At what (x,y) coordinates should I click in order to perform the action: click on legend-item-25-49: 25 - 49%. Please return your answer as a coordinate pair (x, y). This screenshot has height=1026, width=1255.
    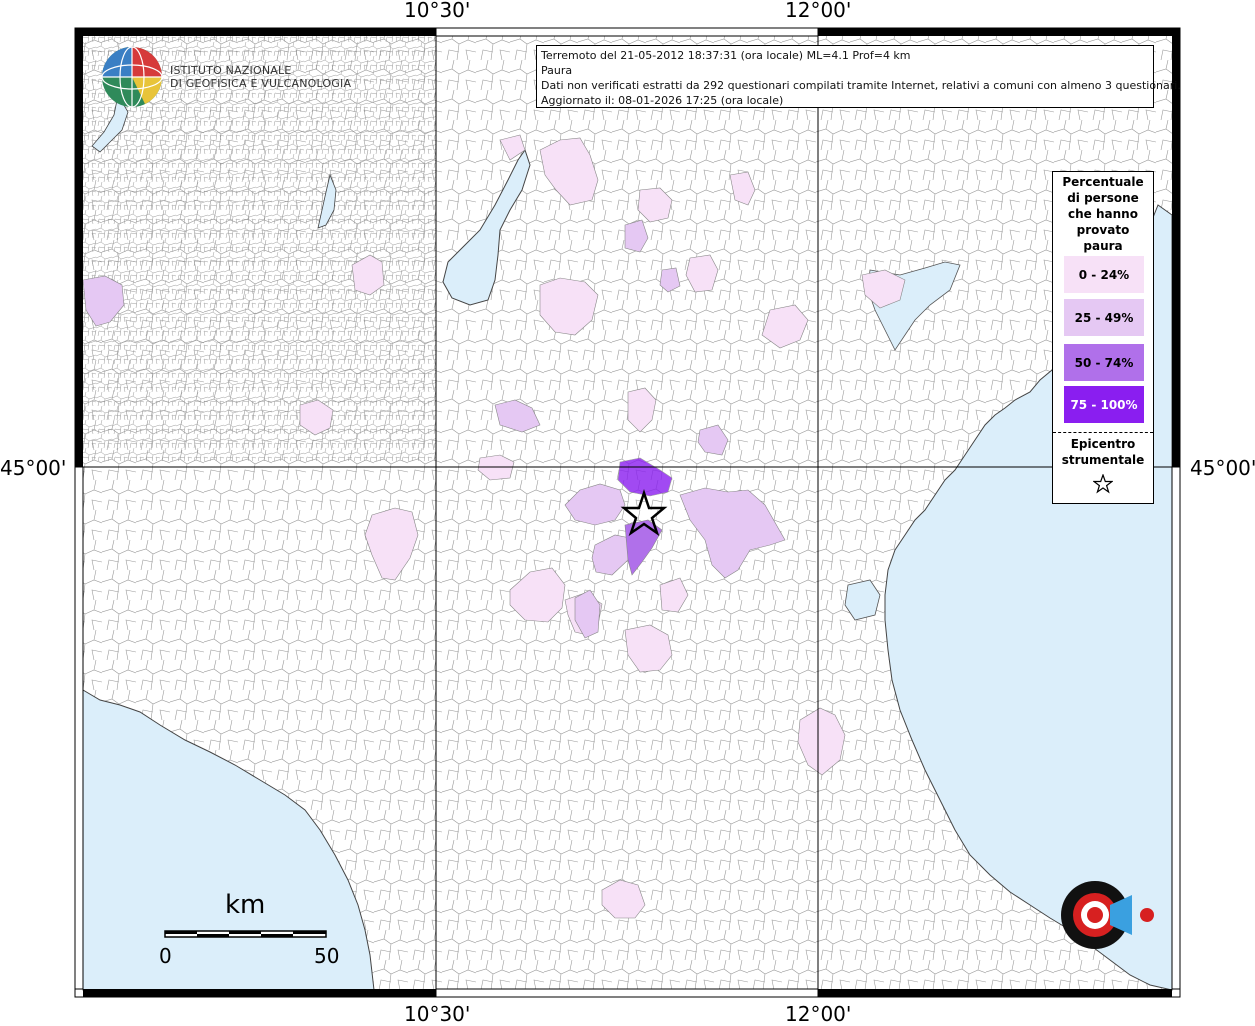
    Looking at the image, I should click on (1104, 317).